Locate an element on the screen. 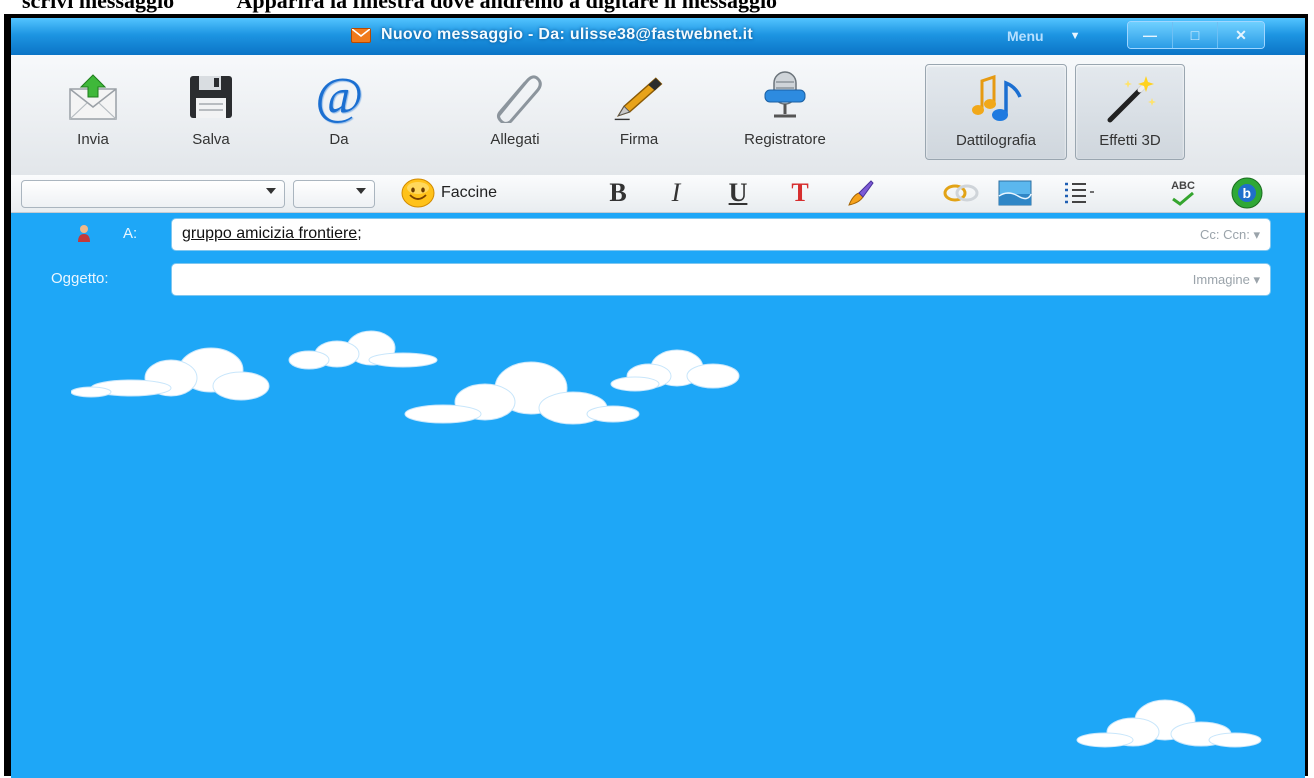  typing-content: Dattilografia is located at coordinates (996, 115).